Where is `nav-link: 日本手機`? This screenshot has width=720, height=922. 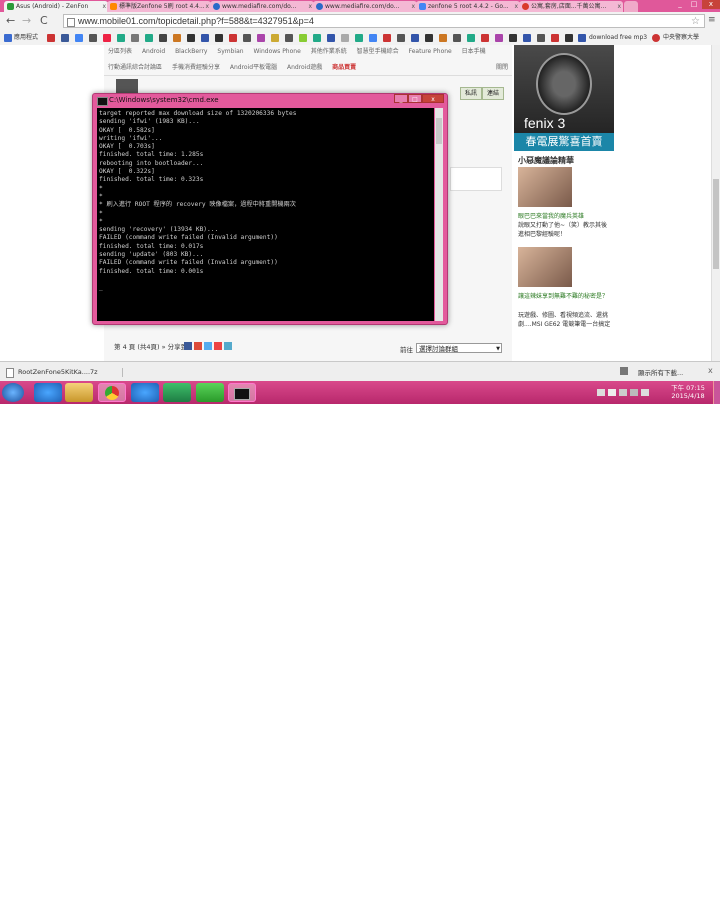
nav-link: 日本手機 is located at coordinates (474, 51).